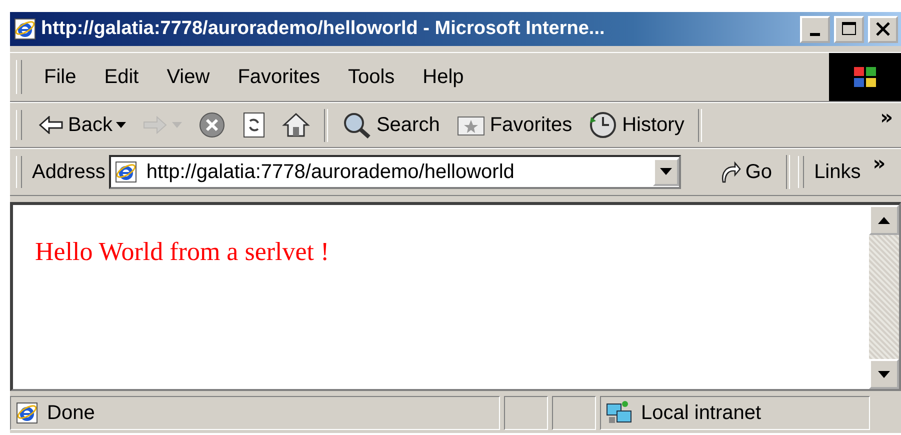  What do you see at coordinates (730, 172) in the screenshot?
I see `curved-arrow-icon` at bounding box center [730, 172].